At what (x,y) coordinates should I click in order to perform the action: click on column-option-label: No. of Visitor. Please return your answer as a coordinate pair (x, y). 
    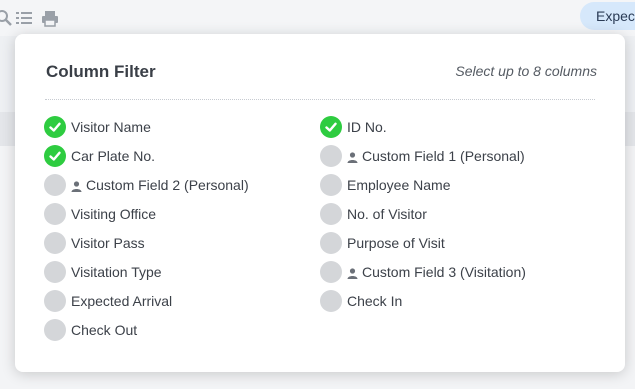
    Looking at the image, I should click on (387, 213).